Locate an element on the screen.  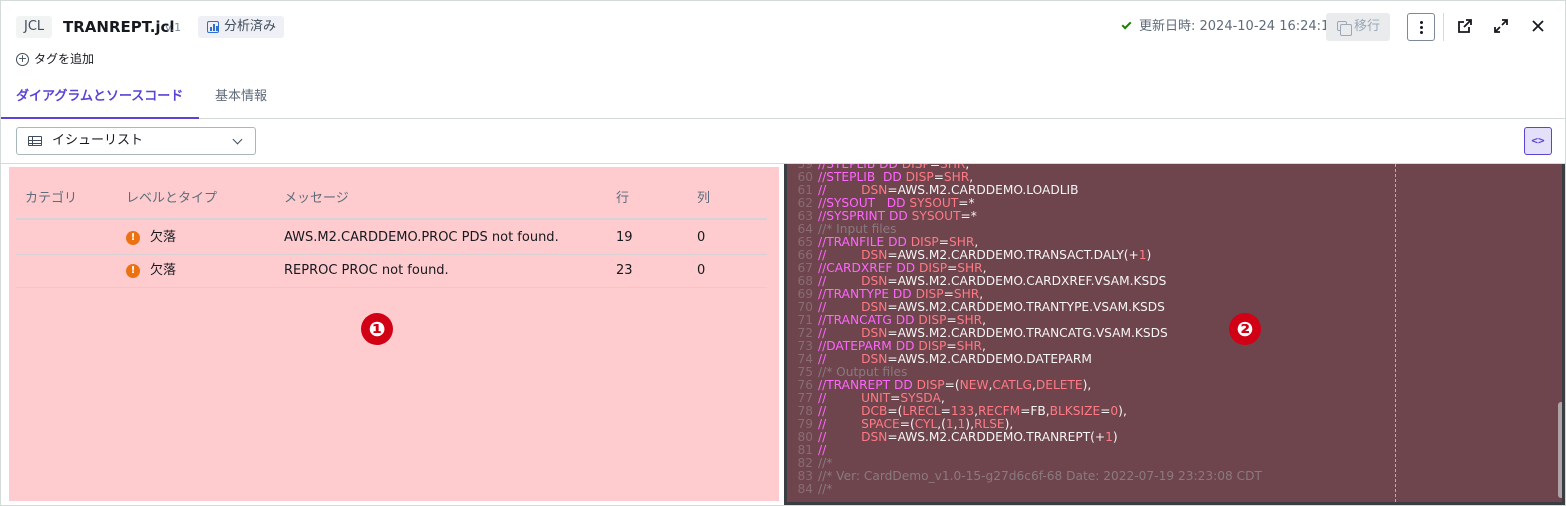
header-category: カテゴリ is located at coordinates (51, 199).